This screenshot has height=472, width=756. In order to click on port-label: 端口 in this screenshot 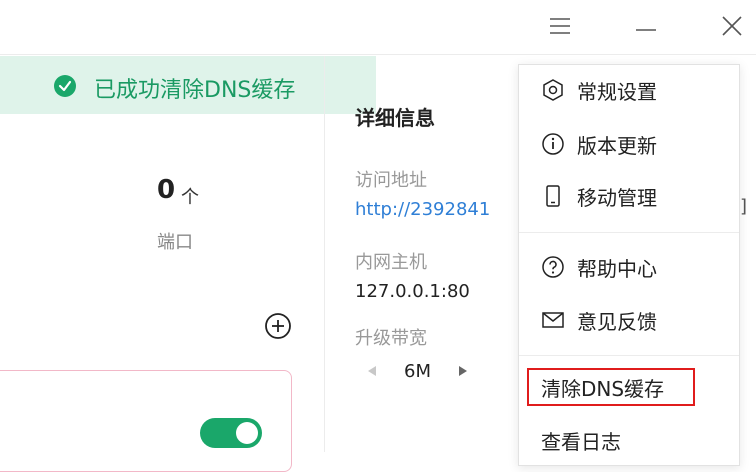, I will do `click(175, 242)`.